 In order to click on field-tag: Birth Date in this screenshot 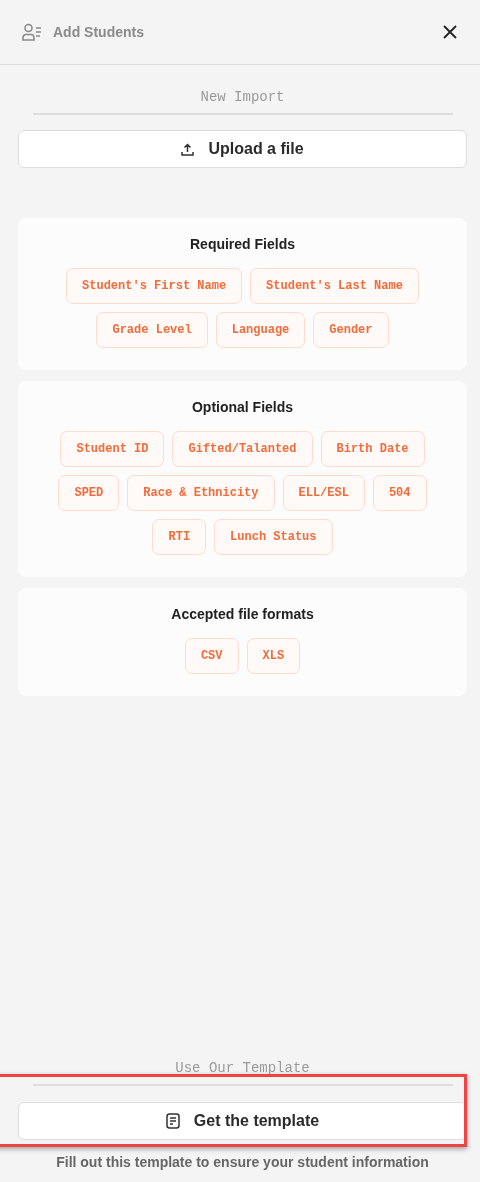, I will do `click(372, 449)`.